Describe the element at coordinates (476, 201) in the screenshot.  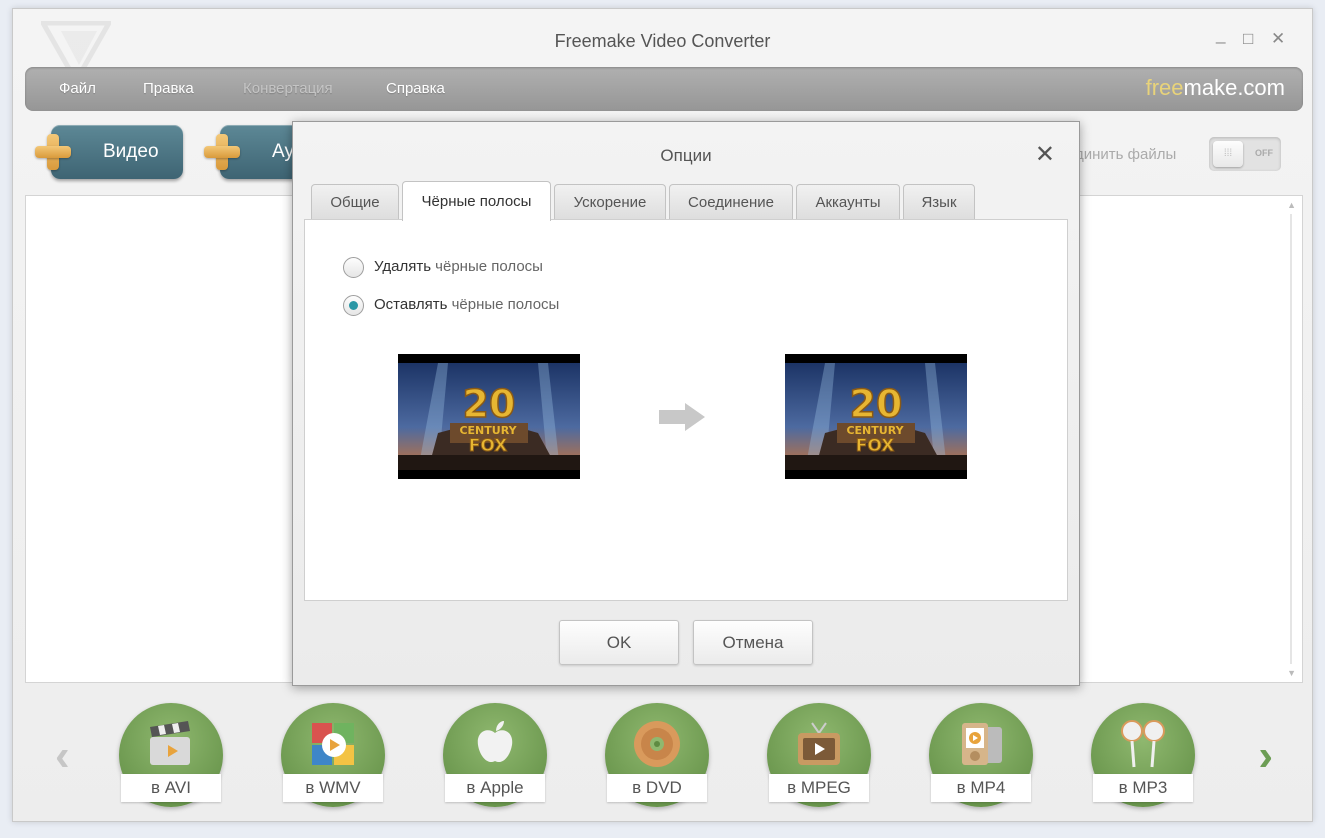
I see `tab-black-bars: Чёрные полосы` at that location.